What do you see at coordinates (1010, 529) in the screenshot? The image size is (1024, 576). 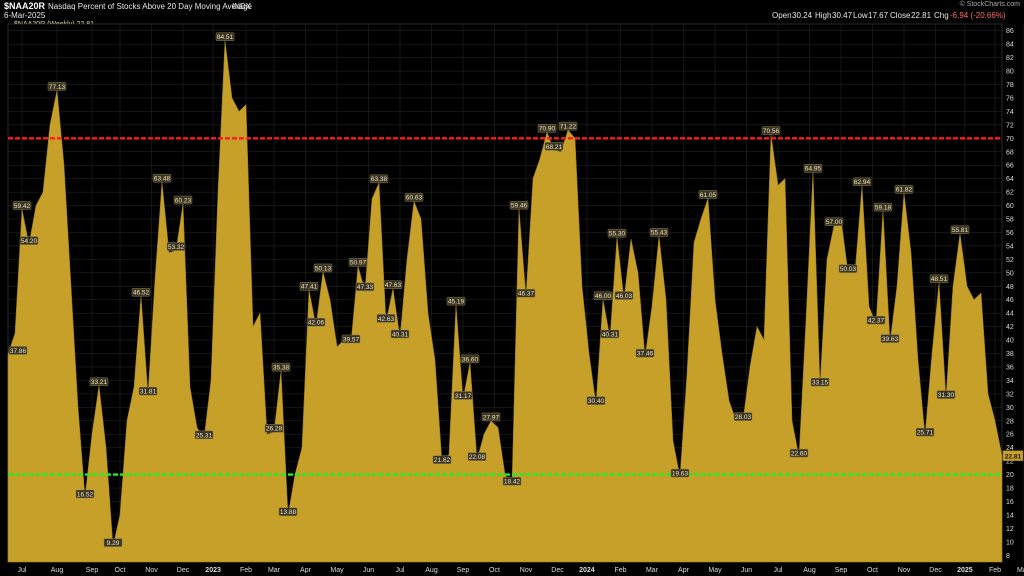 I see `y-tick-label: 12` at bounding box center [1010, 529].